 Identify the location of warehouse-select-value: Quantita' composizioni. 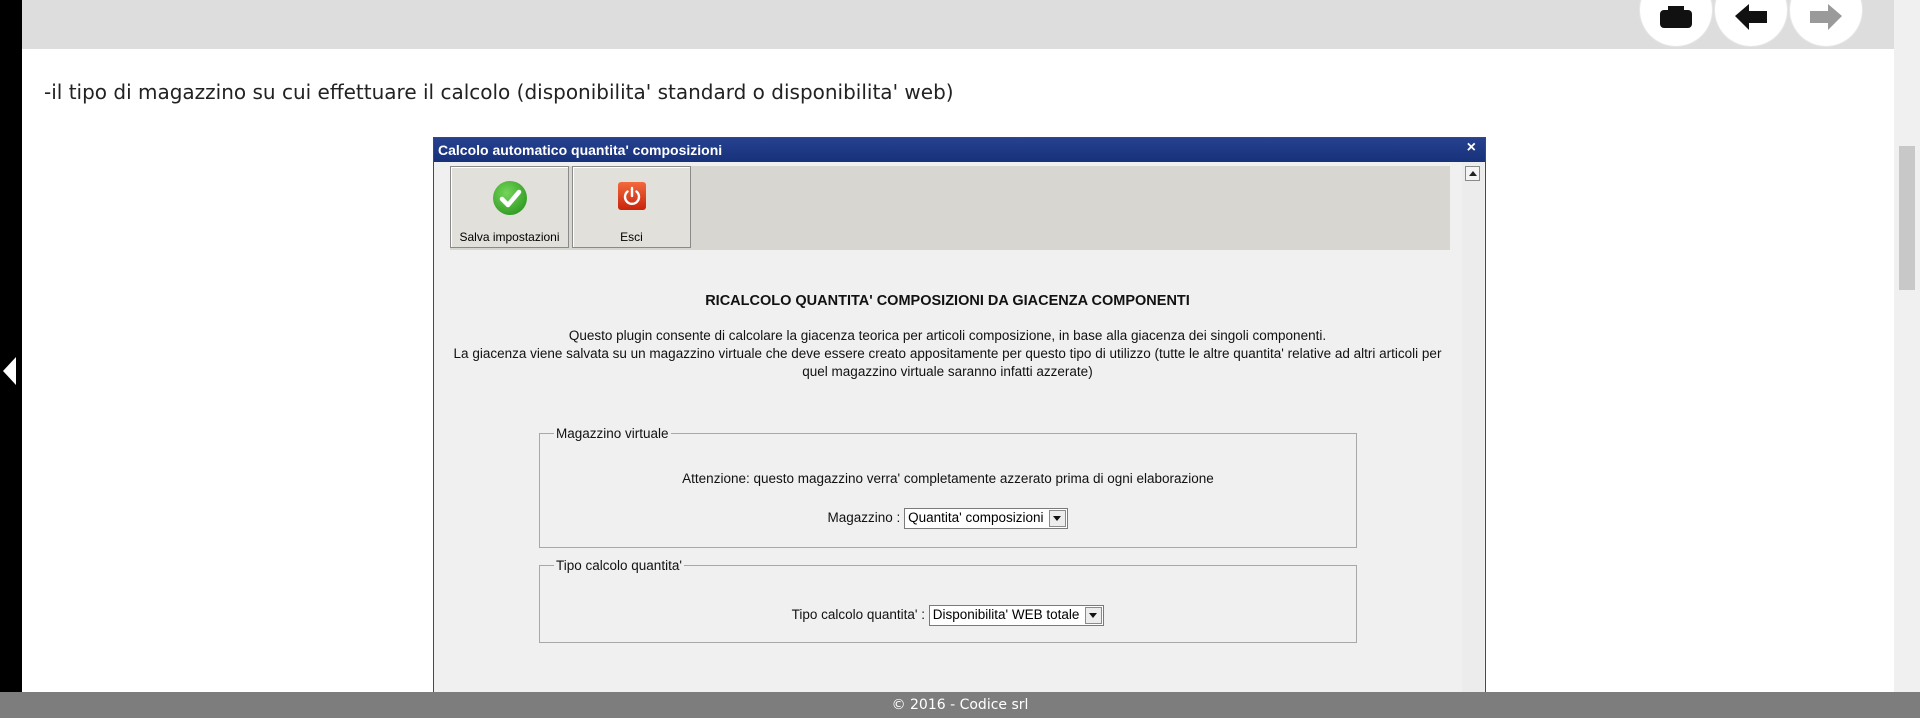
(976, 517).